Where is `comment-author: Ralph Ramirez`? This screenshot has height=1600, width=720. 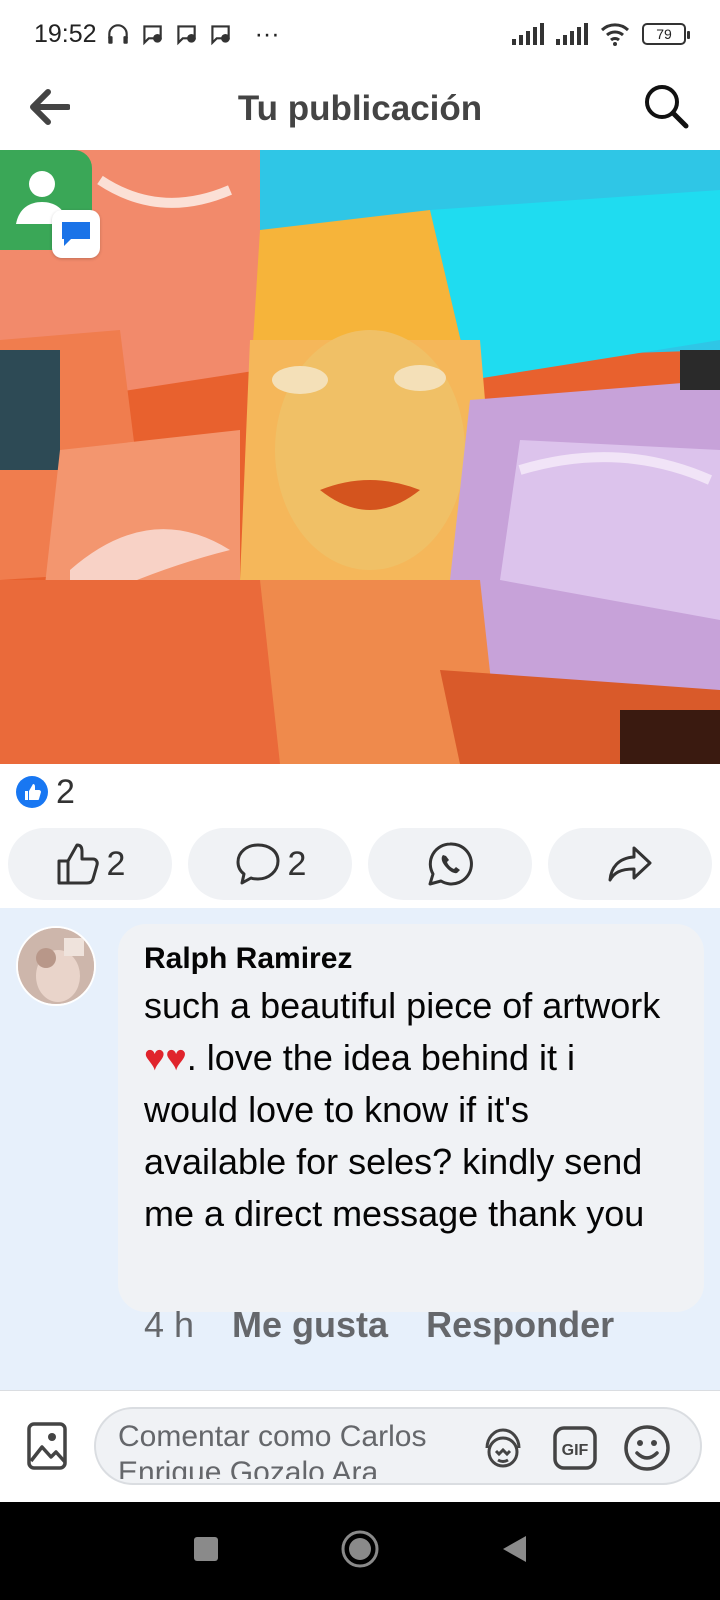
comment-author: Ralph Ramirez is located at coordinates (411, 959).